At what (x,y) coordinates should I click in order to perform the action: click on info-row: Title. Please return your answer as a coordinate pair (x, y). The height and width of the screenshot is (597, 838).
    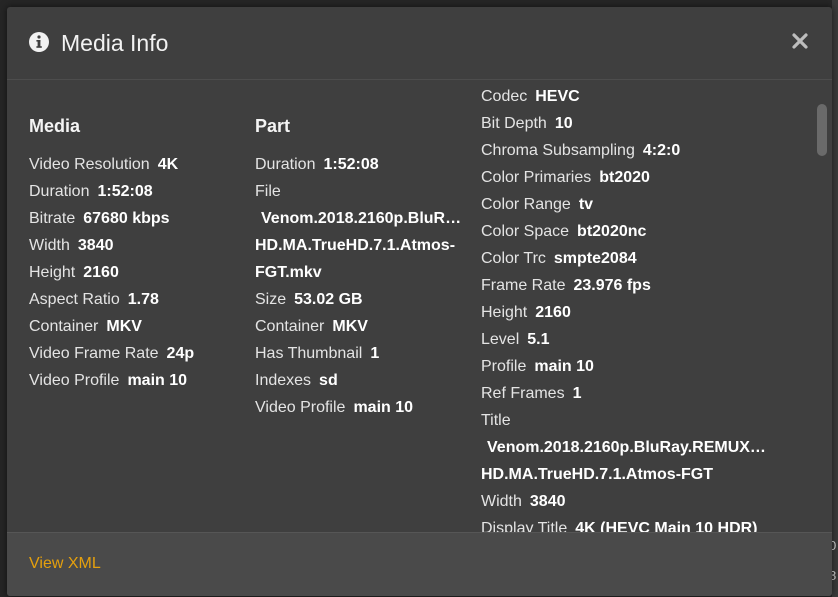
    Looking at the image, I should click on (496, 420).